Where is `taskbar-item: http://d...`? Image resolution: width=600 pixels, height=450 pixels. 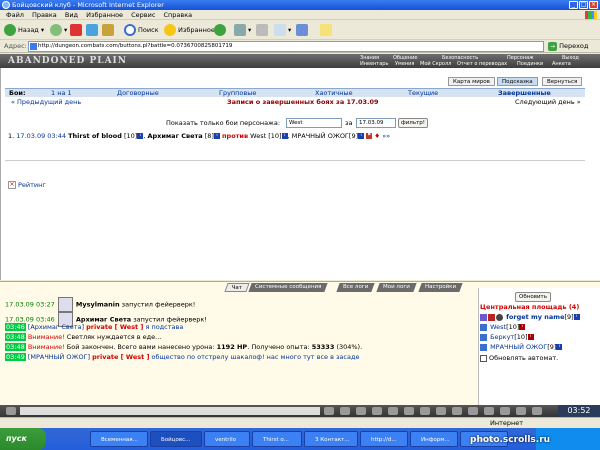
taskbar-item: http://d... is located at coordinates (384, 439).